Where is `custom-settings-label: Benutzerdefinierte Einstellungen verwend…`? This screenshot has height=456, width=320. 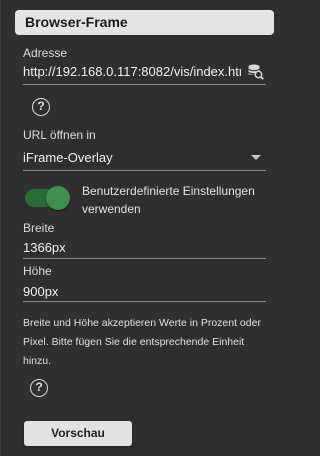 custom-settings-label: Benutzerdefinierte Einstellungen verwend… is located at coordinates (168, 200).